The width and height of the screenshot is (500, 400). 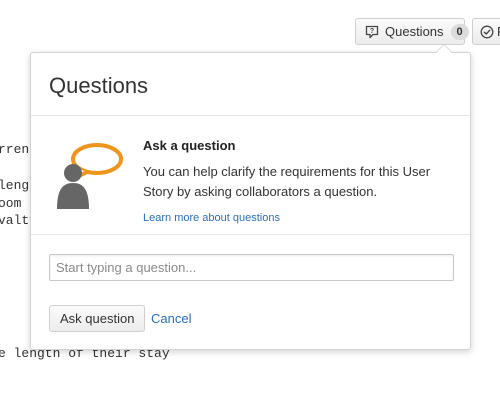 I want to click on questions-button-label: Questions, so click(x=414, y=31).